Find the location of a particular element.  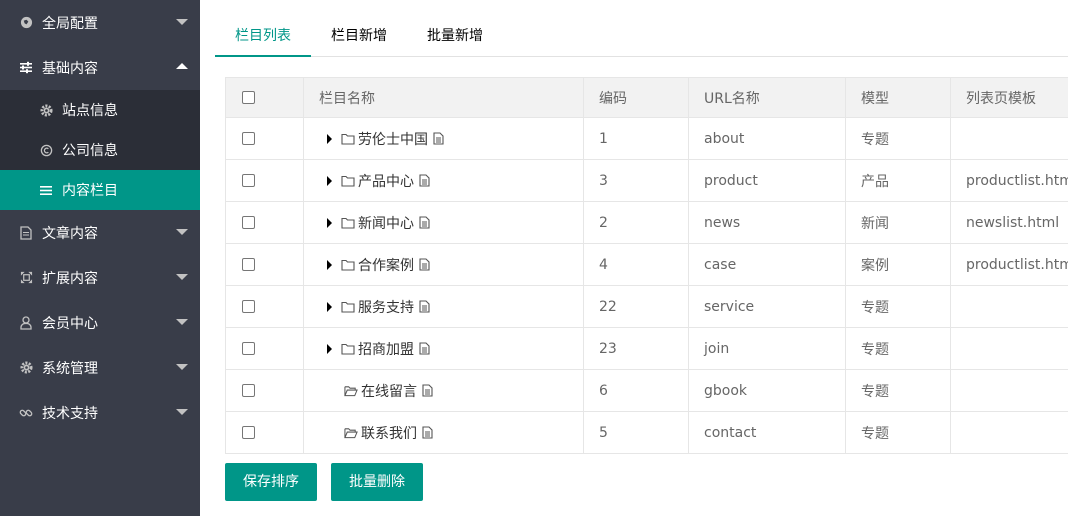

sidebar-item-extensions: 扩展内容 is located at coordinates (100, 277).